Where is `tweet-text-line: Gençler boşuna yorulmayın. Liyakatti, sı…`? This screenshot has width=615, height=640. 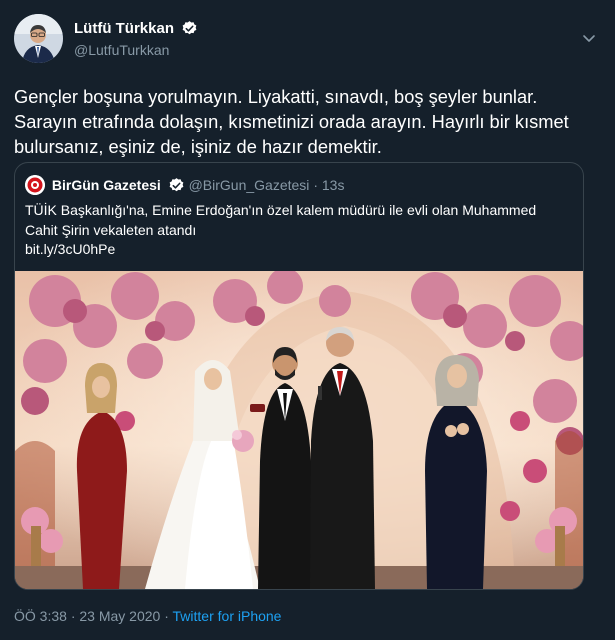
tweet-text-line: Gençler boşuna yorulmayın. Liyakatti, sı… is located at coordinates (276, 96).